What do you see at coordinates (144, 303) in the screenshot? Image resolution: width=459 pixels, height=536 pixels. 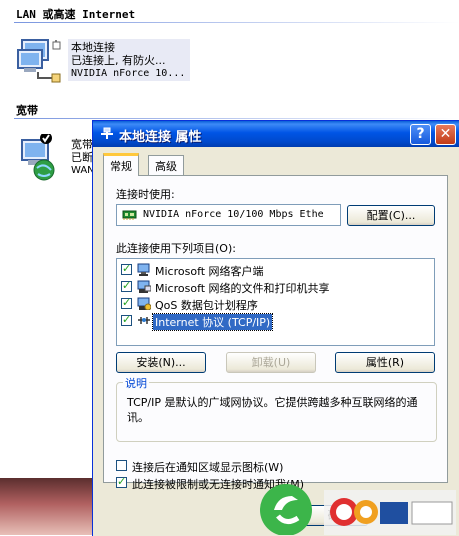 I see `qos-icon` at bounding box center [144, 303].